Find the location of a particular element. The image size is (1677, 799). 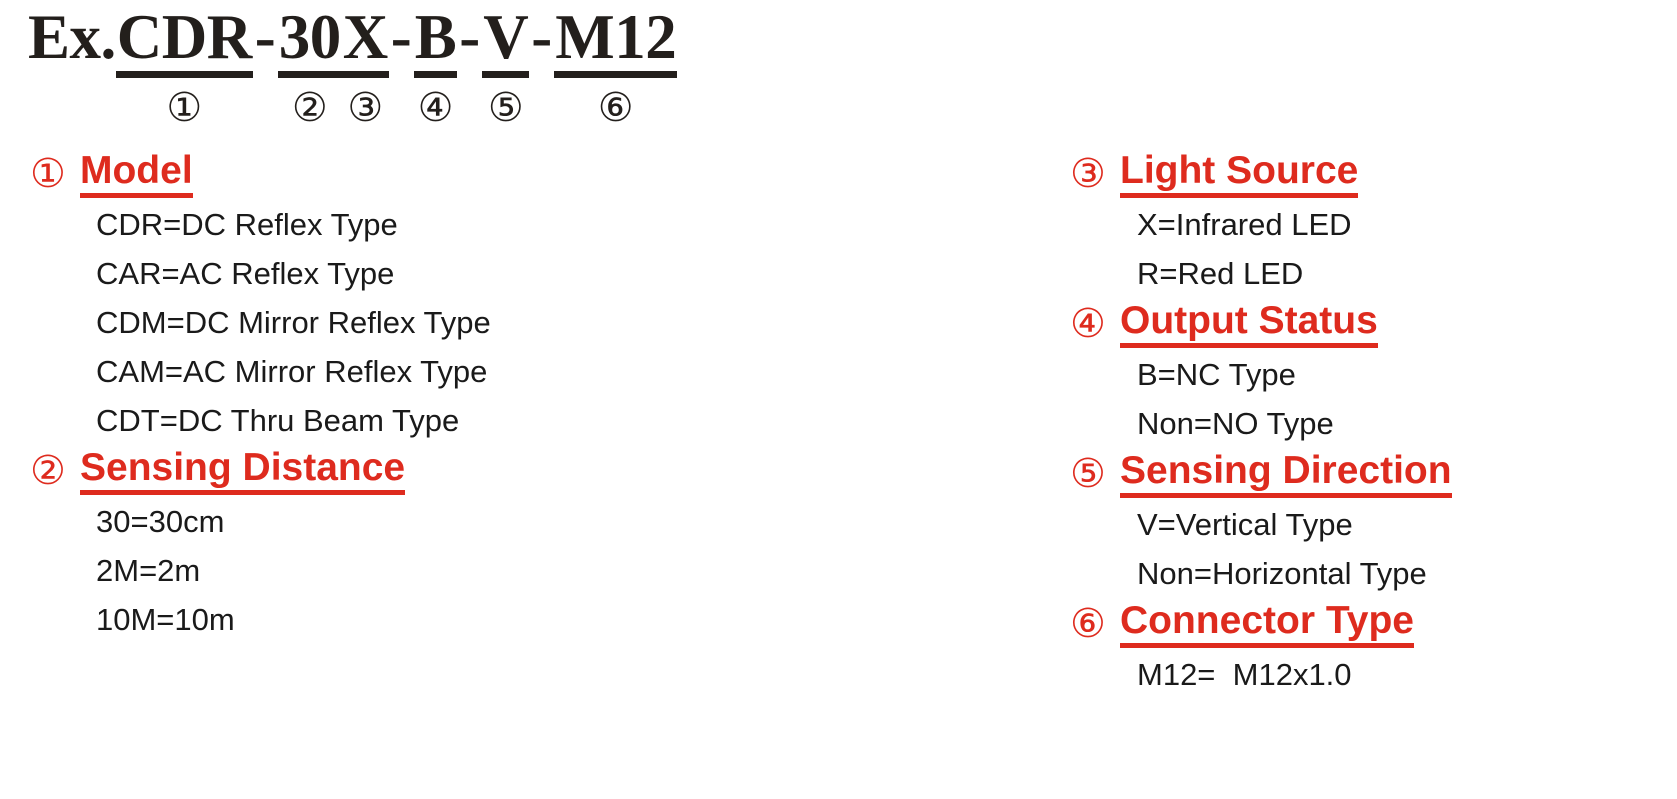

code-segment-5: V⑤ is located at coordinates (506, 66).